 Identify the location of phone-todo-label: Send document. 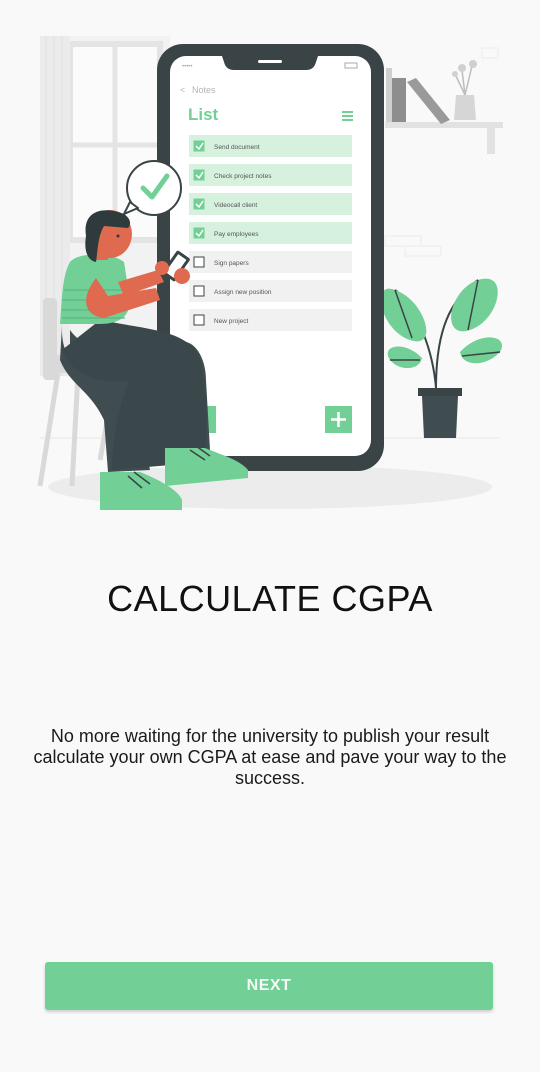
(237, 147).